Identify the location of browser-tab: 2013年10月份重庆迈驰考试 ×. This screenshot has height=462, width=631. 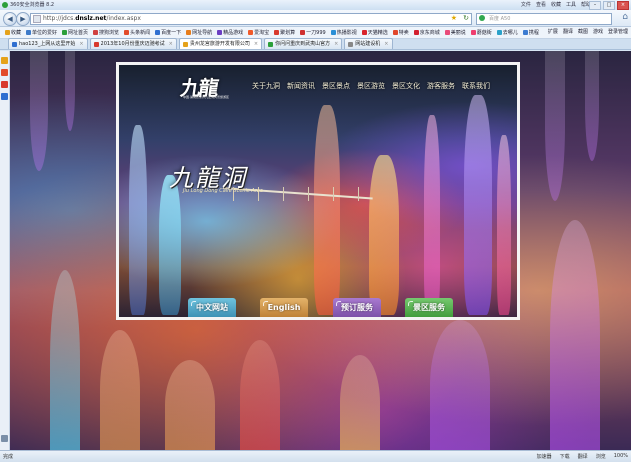
(133, 43).